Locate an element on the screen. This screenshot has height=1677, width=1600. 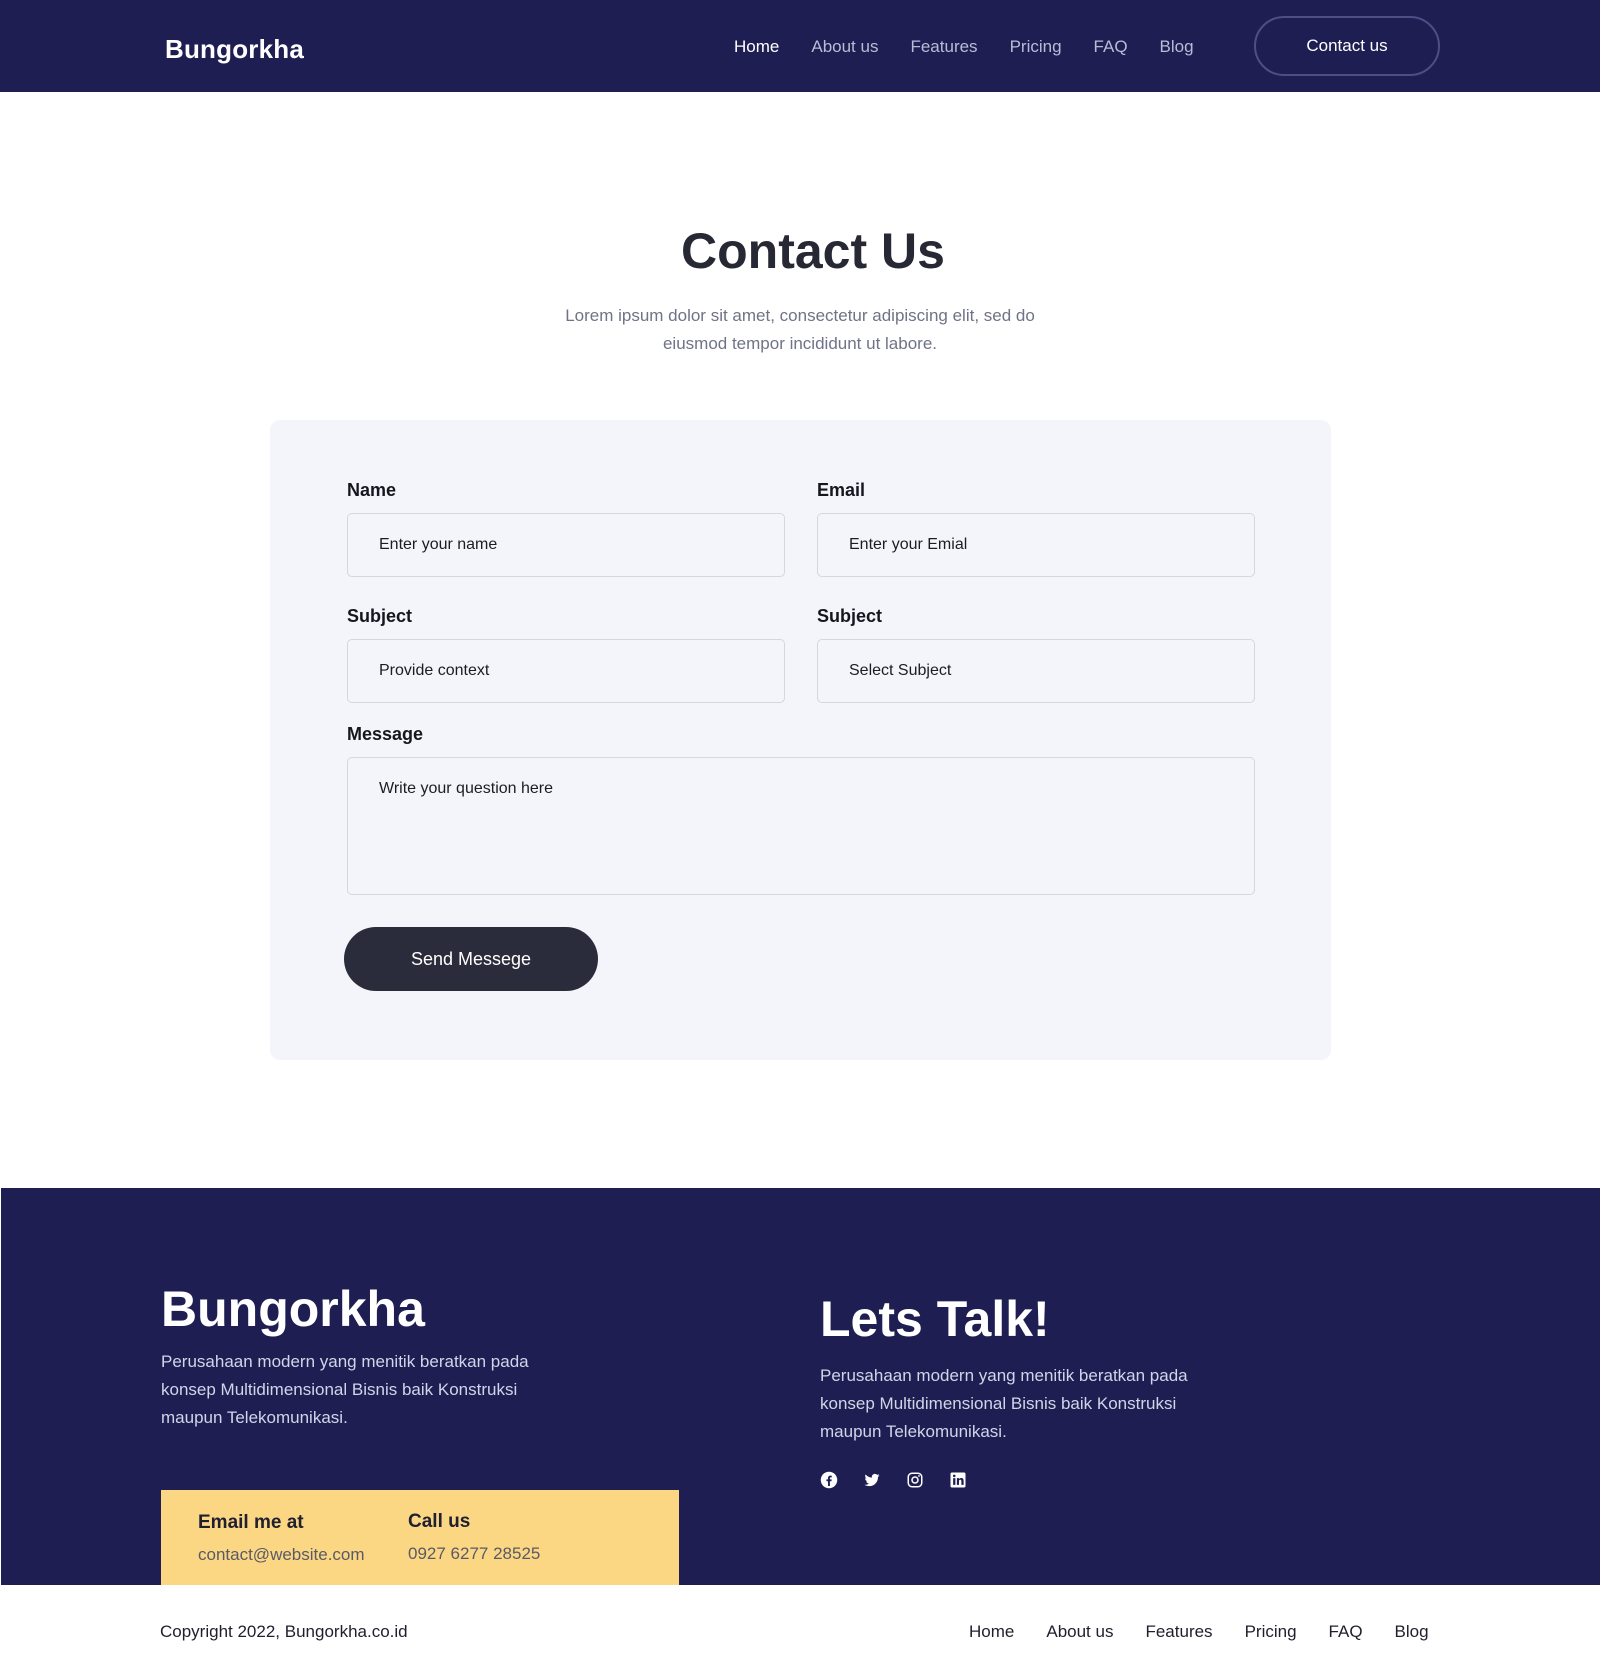
lets-talk-heading: Lets Talk! is located at coordinates (935, 1319).